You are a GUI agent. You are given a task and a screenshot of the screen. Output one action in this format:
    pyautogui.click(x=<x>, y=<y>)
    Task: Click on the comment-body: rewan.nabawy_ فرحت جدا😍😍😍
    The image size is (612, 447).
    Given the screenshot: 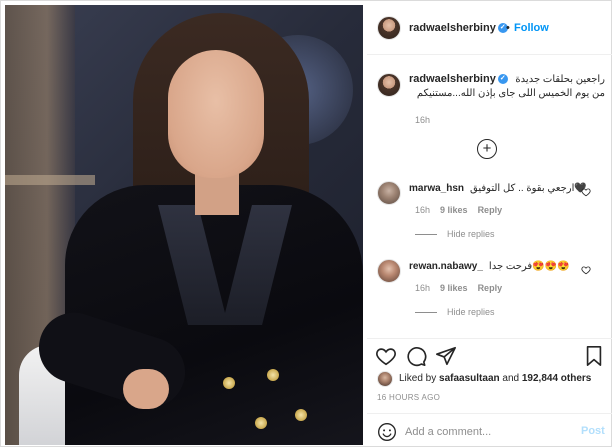 What is the action you would take?
    pyautogui.click(x=489, y=266)
    